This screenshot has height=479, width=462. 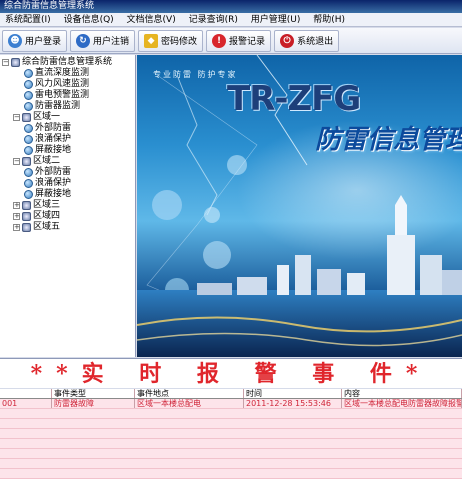 I want to click on change-password-button: ◆ 密码修改, so click(x=171, y=40).